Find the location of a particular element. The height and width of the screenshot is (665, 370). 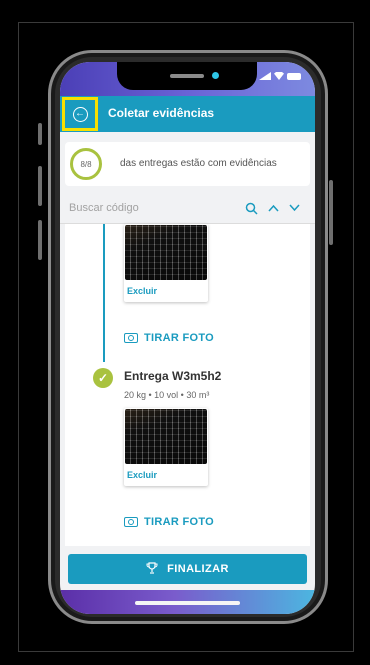

progress-text: das entregas estão com evidências is located at coordinates (198, 163).